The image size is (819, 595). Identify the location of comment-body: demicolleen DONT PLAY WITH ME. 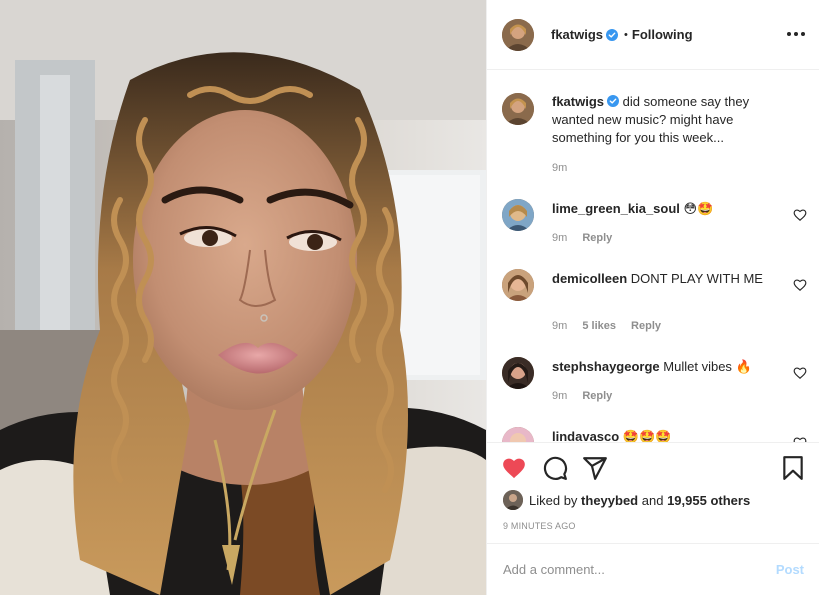
(664, 279).